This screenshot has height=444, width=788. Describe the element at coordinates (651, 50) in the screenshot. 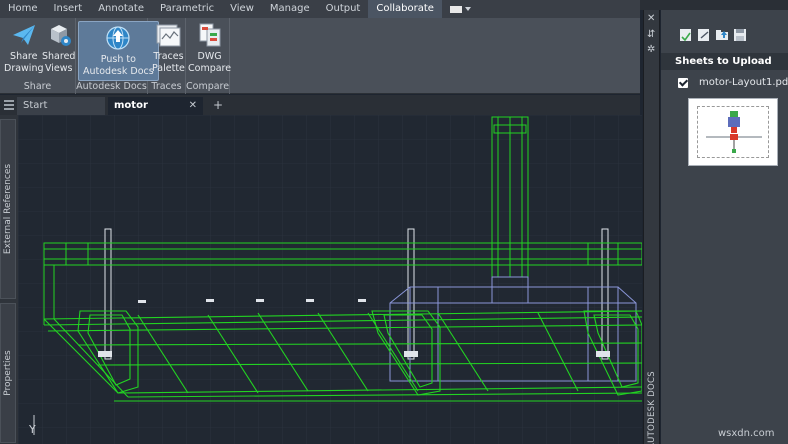

I see `settings-icon: ✲` at that location.